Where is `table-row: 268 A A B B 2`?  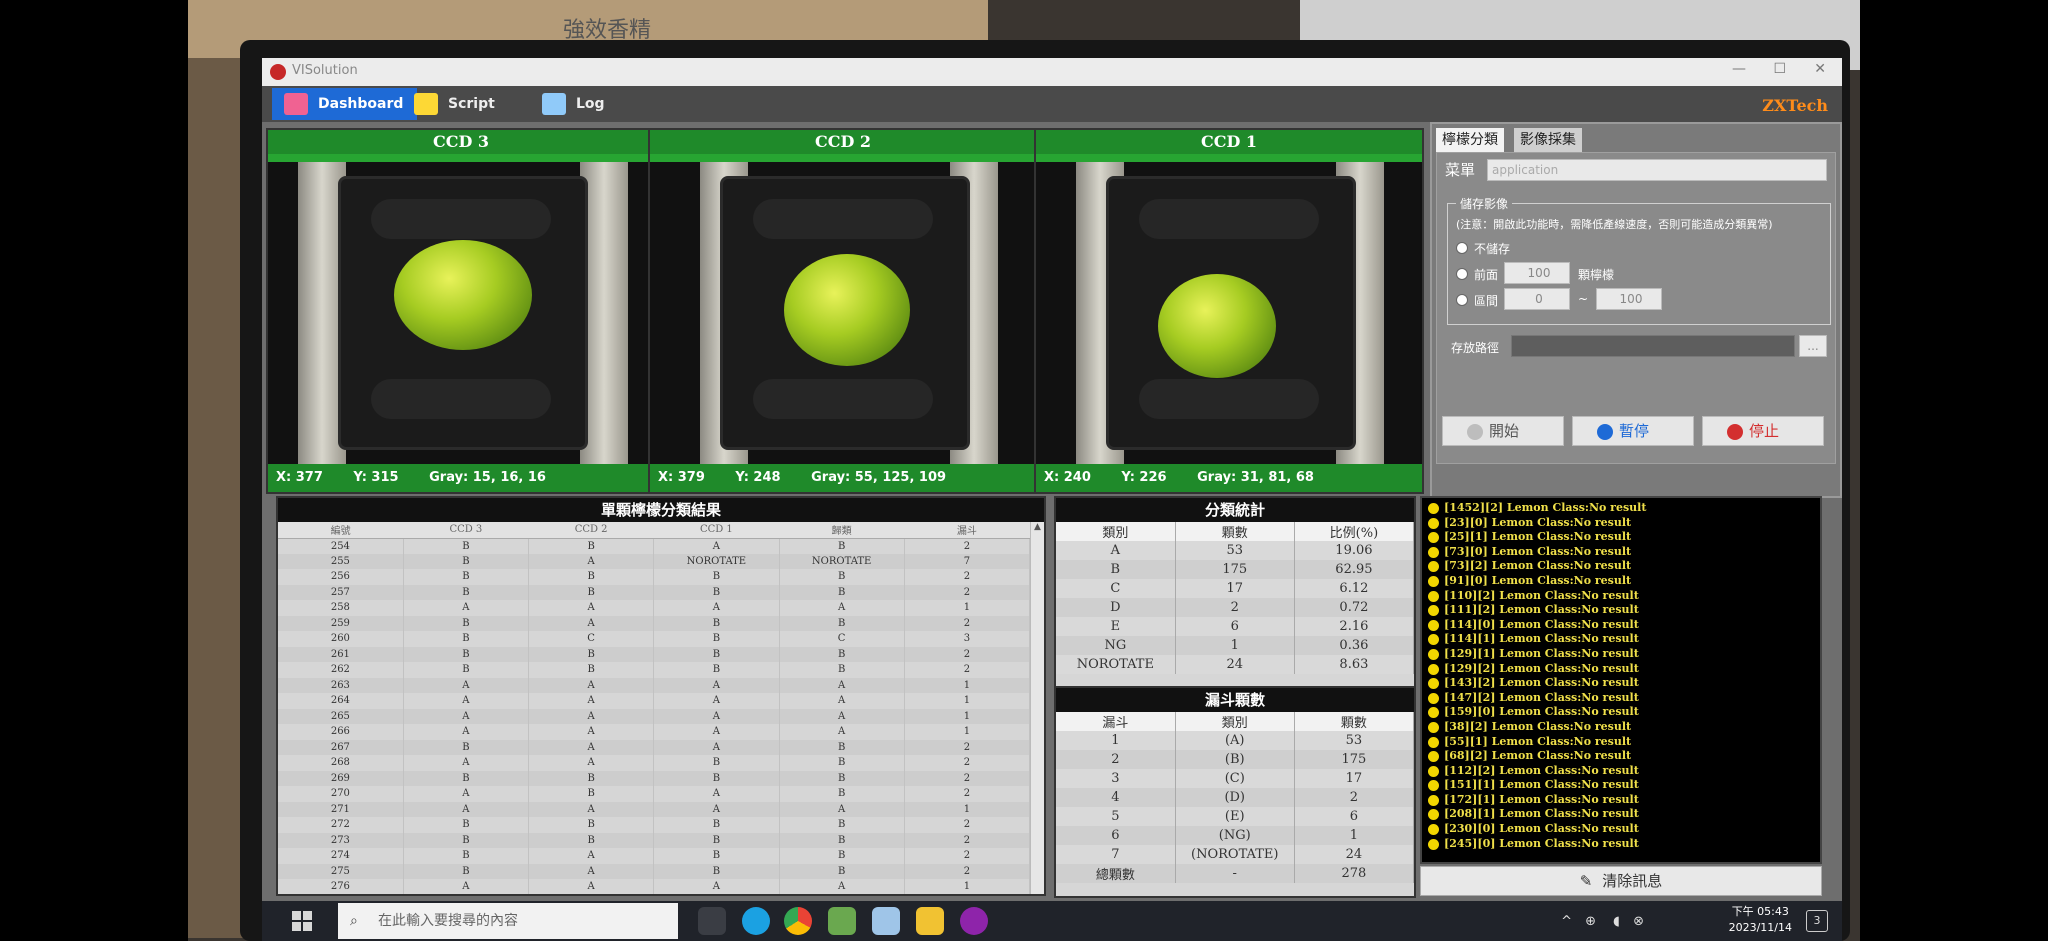
table-row: 268 A A B B 2 is located at coordinates (654, 763).